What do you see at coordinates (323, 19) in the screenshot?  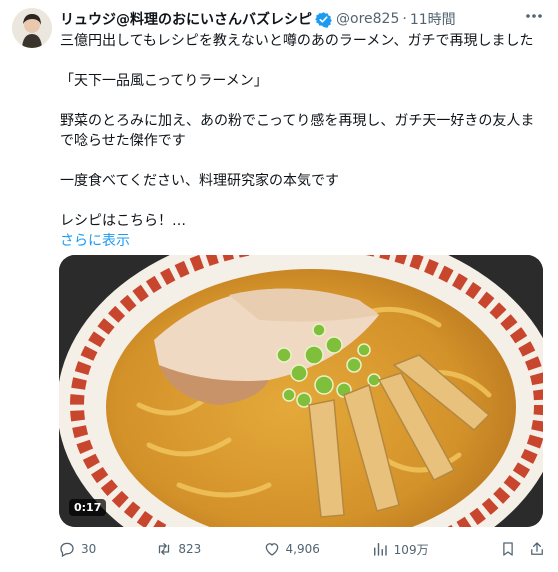 I see `verified-badge-icon` at bounding box center [323, 19].